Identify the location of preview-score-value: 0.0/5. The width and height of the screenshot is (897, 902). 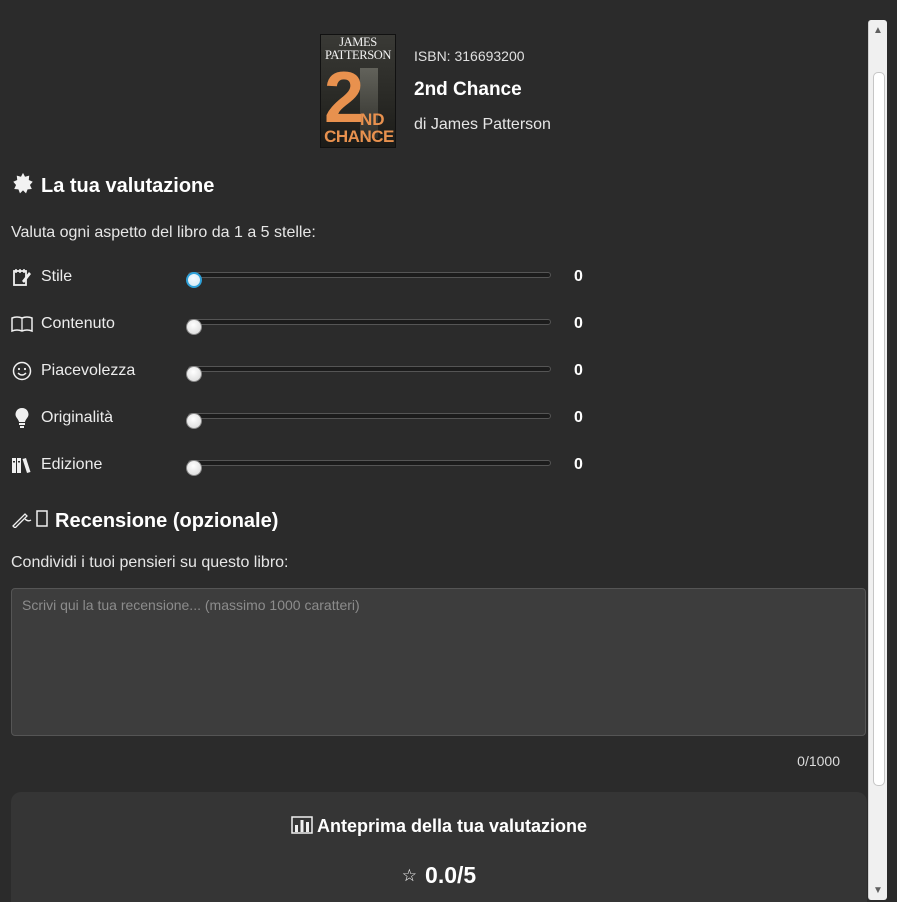
(451, 875).